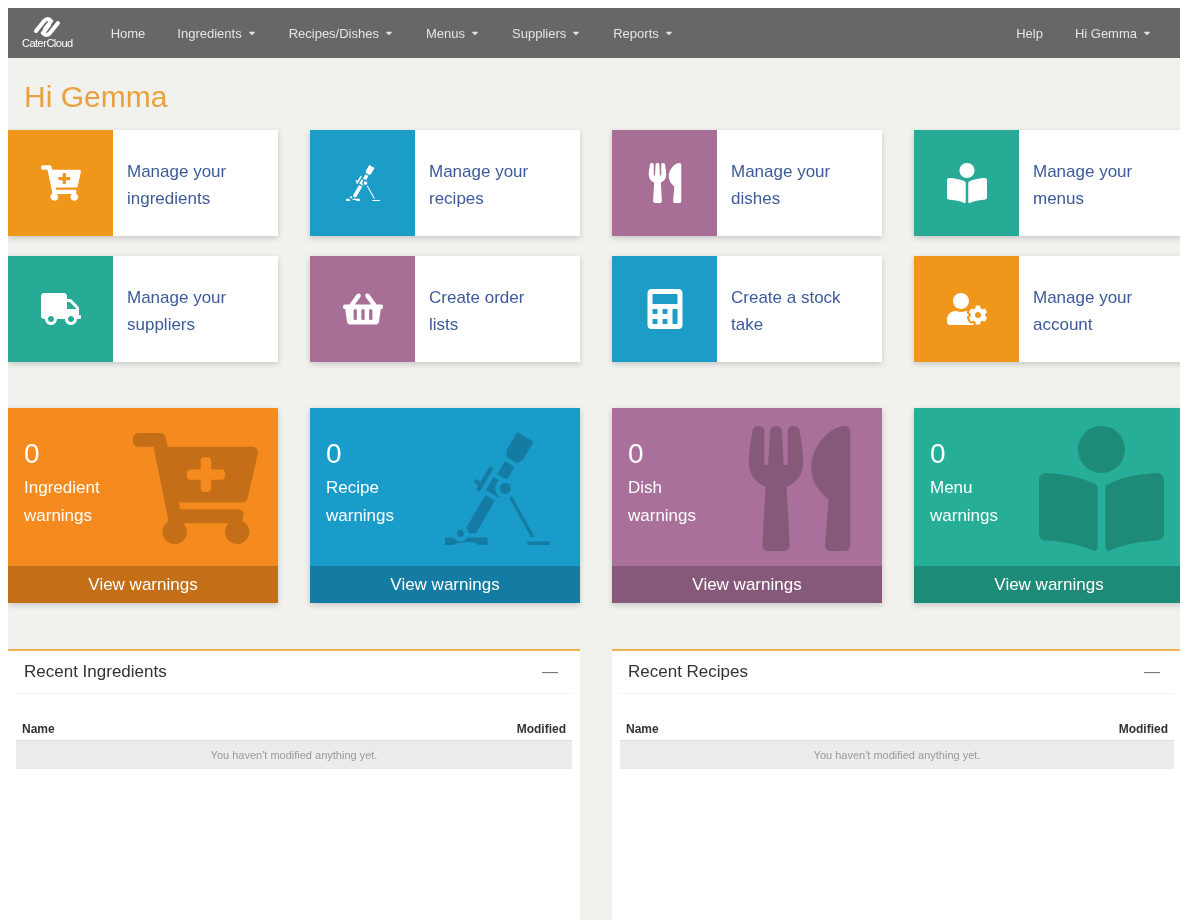 The height and width of the screenshot is (920, 1180). I want to click on warning-label: Menu warnings, so click(965, 502).